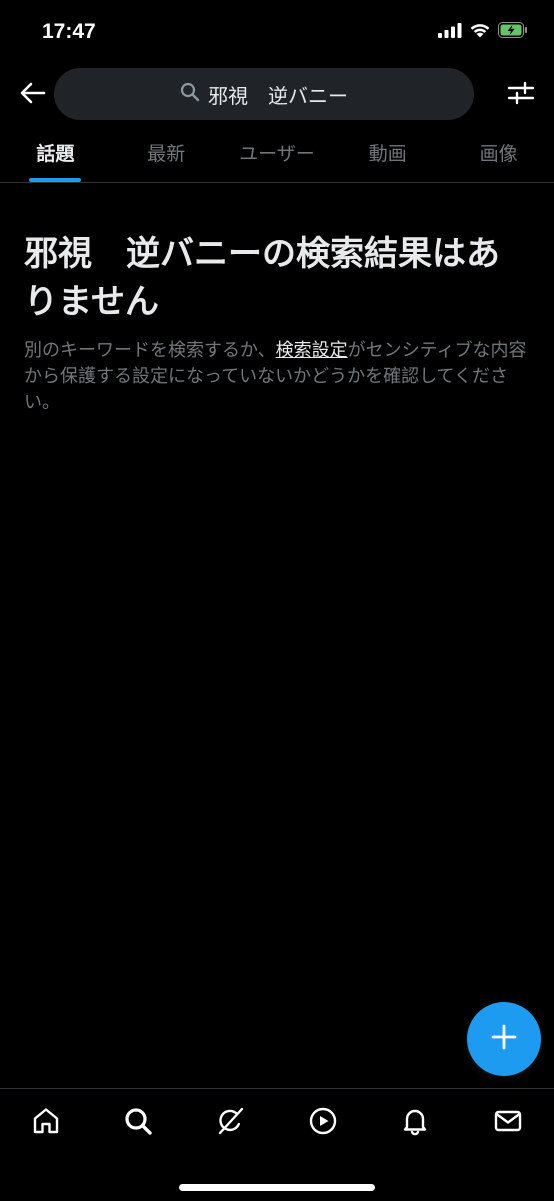 Image resolution: width=554 pixels, height=1201 pixels. Describe the element at coordinates (55, 180) in the screenshot. I see `active-tab-indicator` at that location.